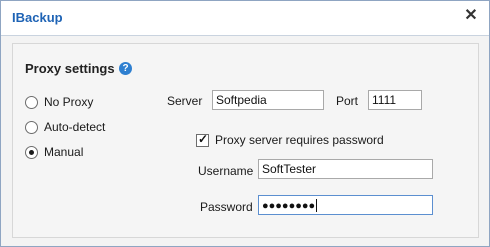 The width and height of the screenshot is (490, 247). What do you see at coordinates (317, 206) in the screenshot?
I see `text-caret` at bounding box center [317, 206].